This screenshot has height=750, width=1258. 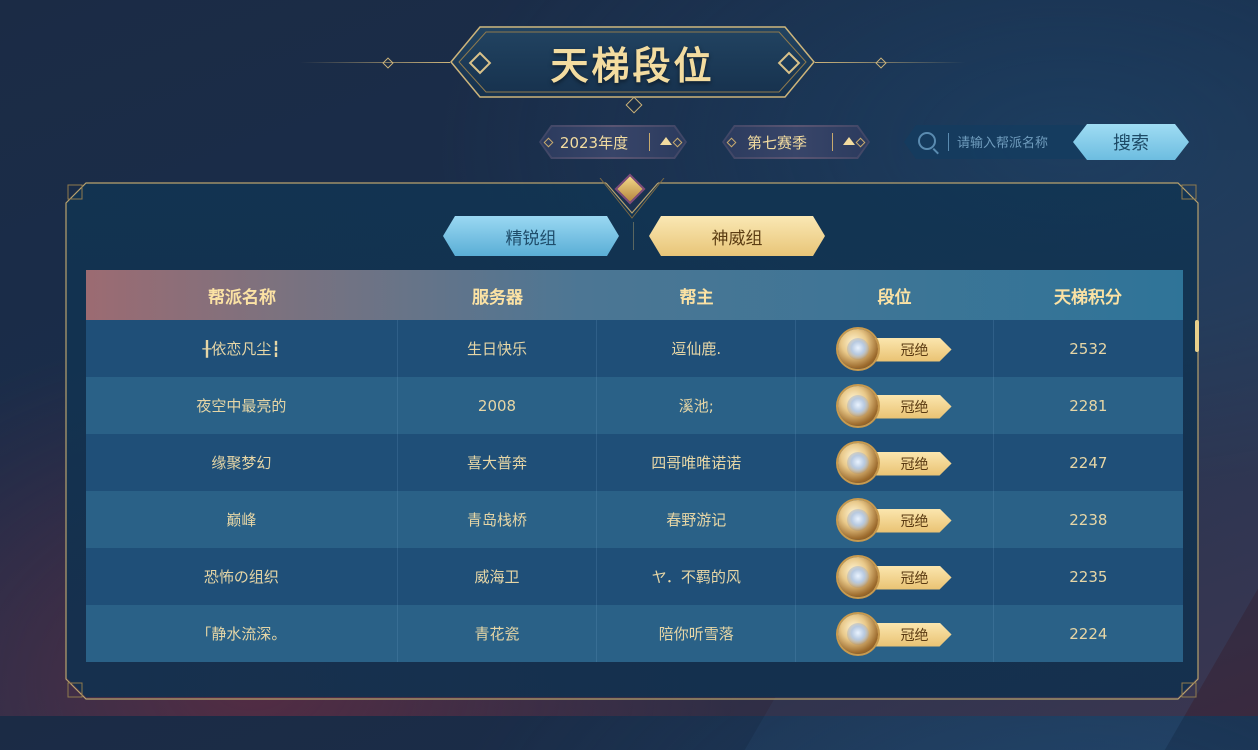 What do you see at coordinates (1088, 462) in the screenshot?
I see `score-cell: 2247` at bounding box center [1088, 462].